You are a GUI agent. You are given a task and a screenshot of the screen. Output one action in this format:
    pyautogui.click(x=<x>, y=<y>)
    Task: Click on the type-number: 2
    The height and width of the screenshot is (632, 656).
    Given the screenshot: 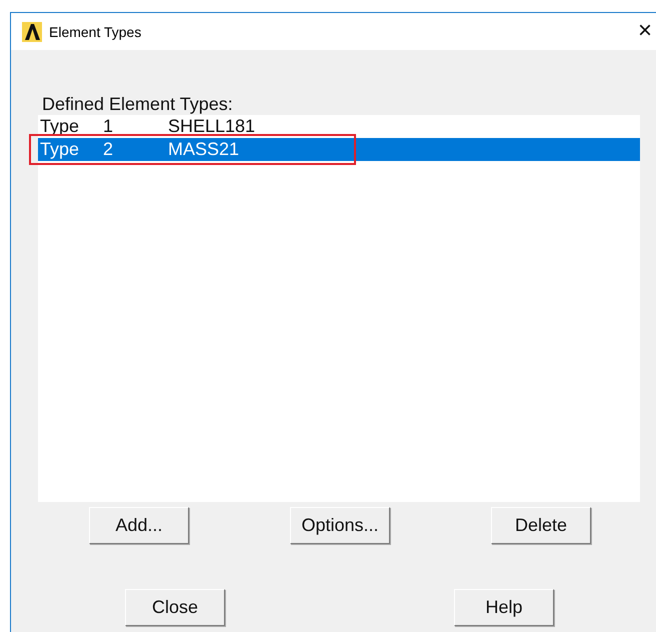 What is the action you would take?
    pyautogui.click(x=108, y=149)
    